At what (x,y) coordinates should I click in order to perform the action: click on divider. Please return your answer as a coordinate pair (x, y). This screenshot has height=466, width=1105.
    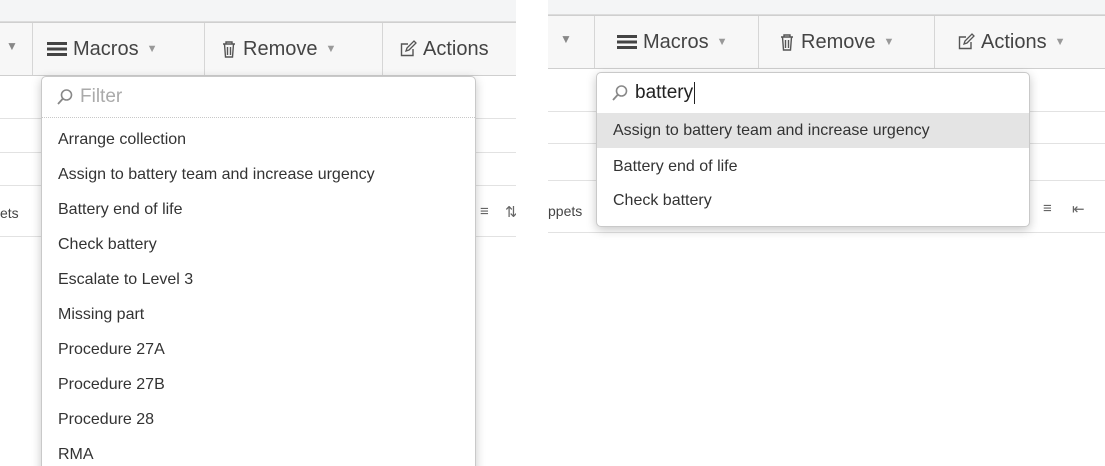
    Looking at the image, I should click on (826, 232).